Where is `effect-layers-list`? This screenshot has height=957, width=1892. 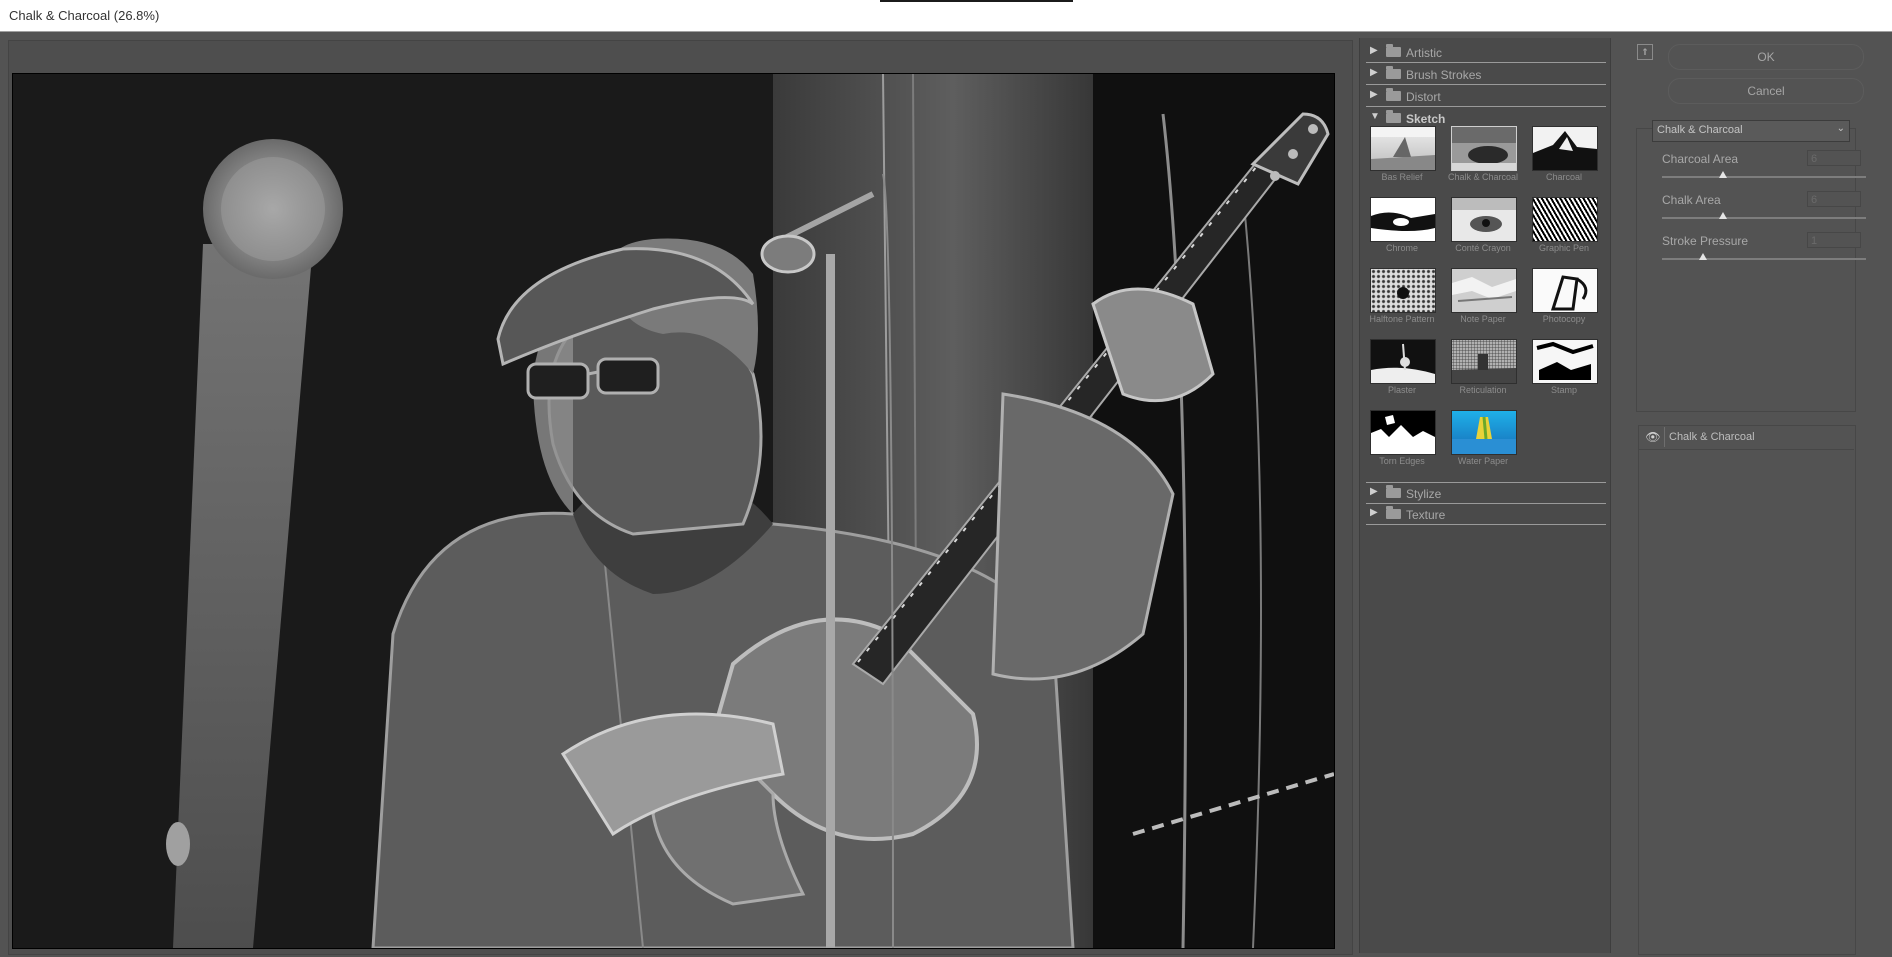
effect-layers-list is located at coordinates (1747, 690).